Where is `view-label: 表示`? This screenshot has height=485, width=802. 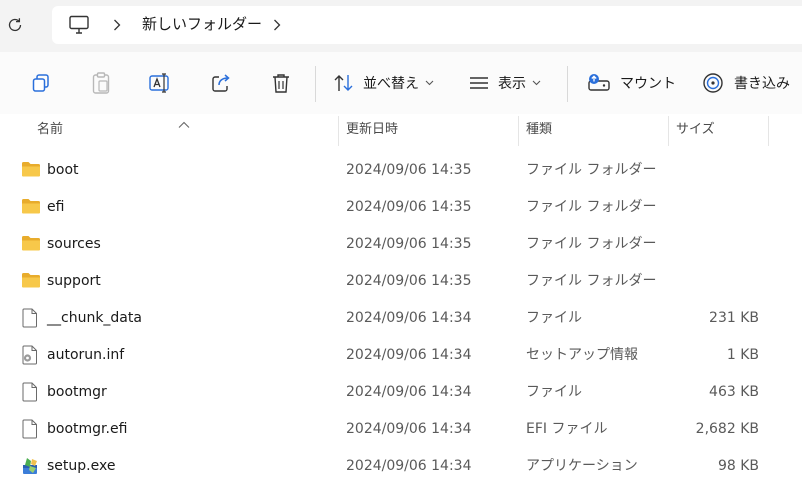
view-label: 表示 is located at coordinates (512, 84).